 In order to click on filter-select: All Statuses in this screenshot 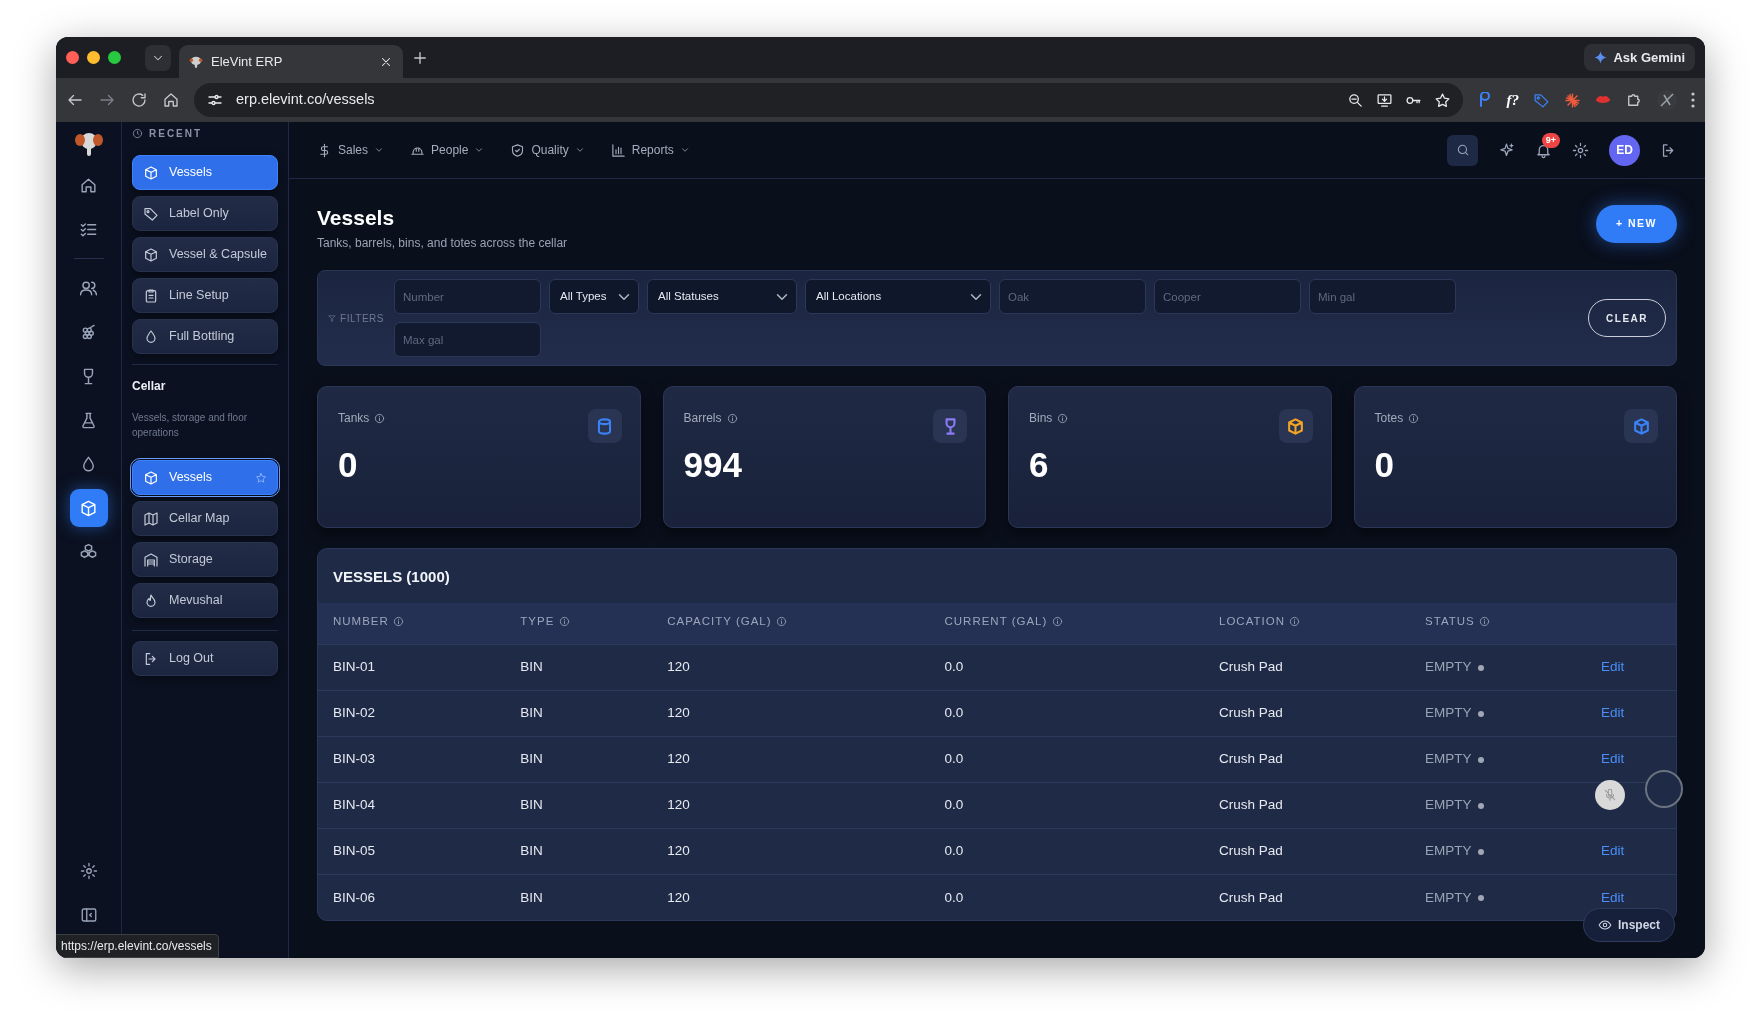, I will do `click(722, 297)`.